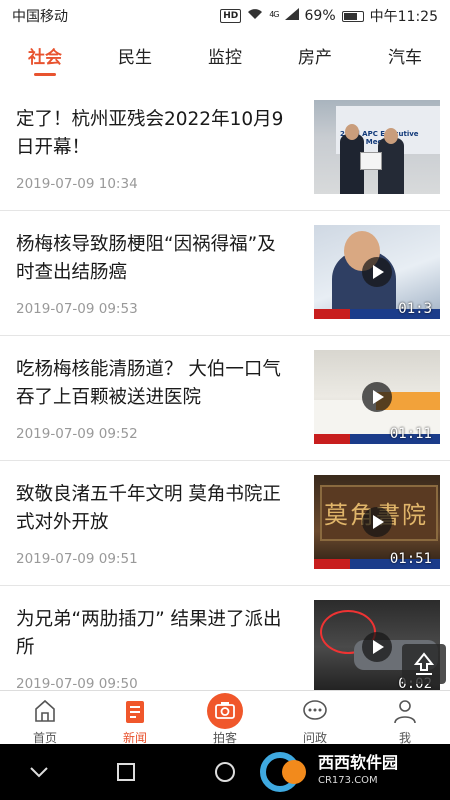  I want to click on tab-minsheng: 民生, so click(135, 58).